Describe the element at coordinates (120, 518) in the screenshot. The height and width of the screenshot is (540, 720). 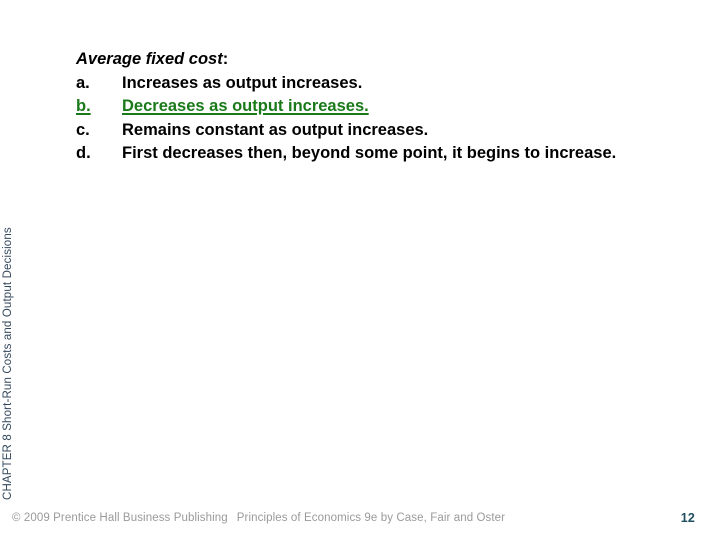
I see `footer-copyright: © 2009 Prentice Hall Business Publishing` at that location.